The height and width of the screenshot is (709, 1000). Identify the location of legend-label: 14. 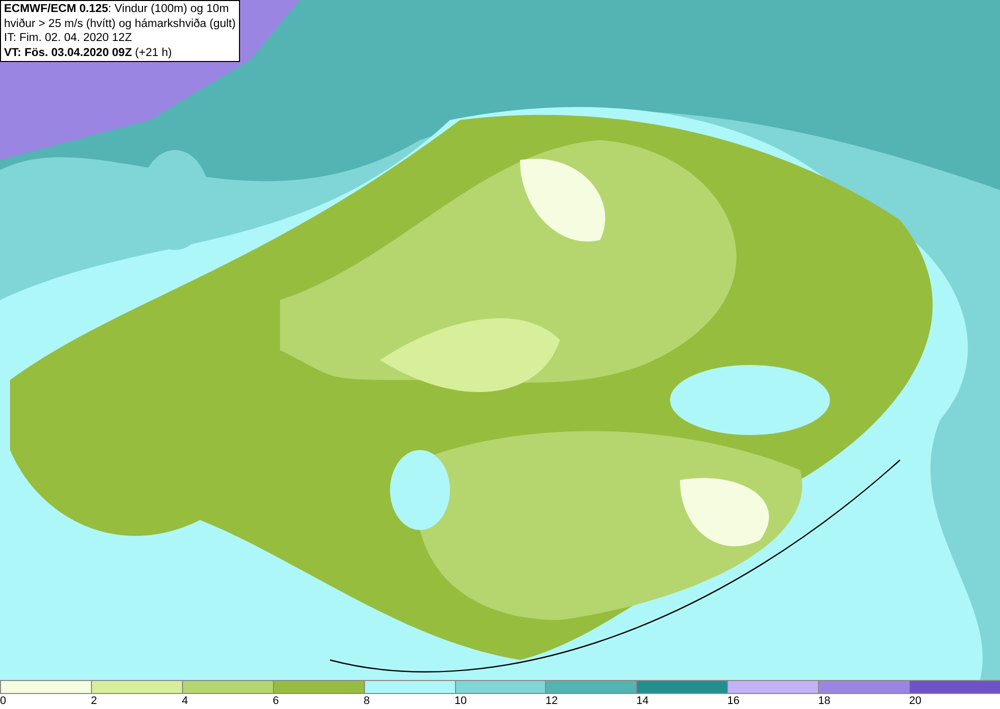
(642, 701).